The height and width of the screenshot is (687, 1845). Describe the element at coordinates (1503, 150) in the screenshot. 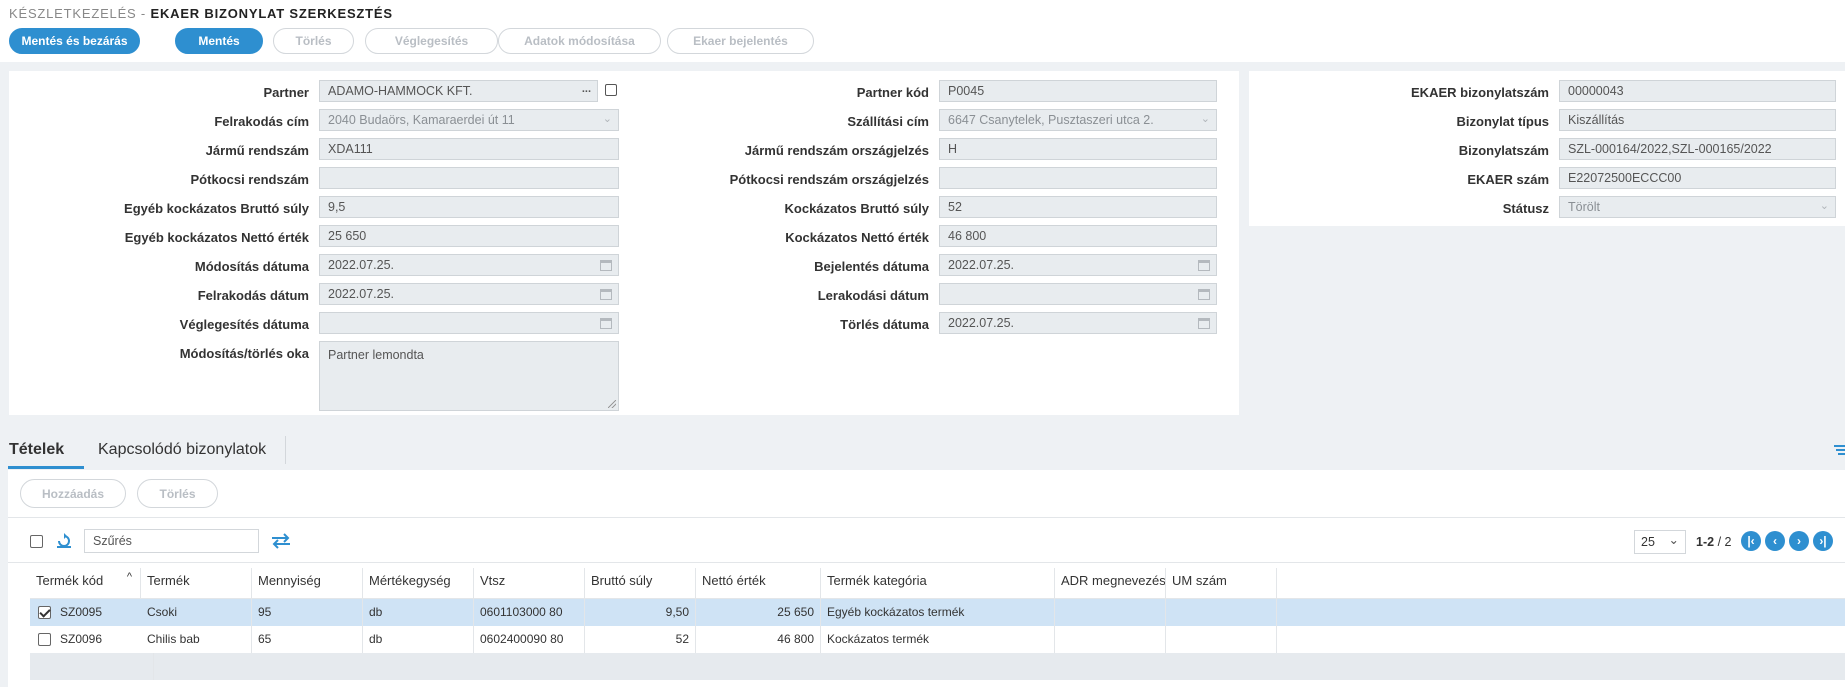

I see `doc-numbers-label: Bizonylatszám` at that location.